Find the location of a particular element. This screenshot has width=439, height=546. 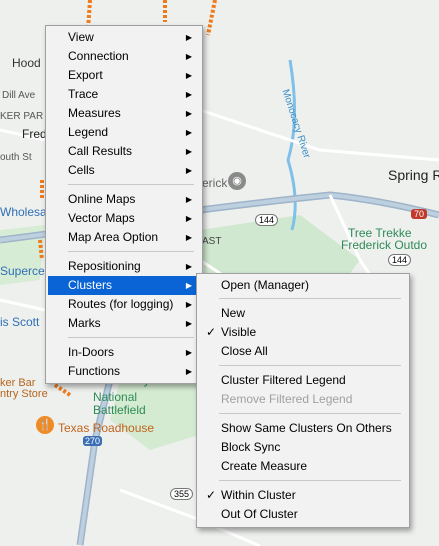

map-label-spring: Spring R is located at coordinates (413, 175).